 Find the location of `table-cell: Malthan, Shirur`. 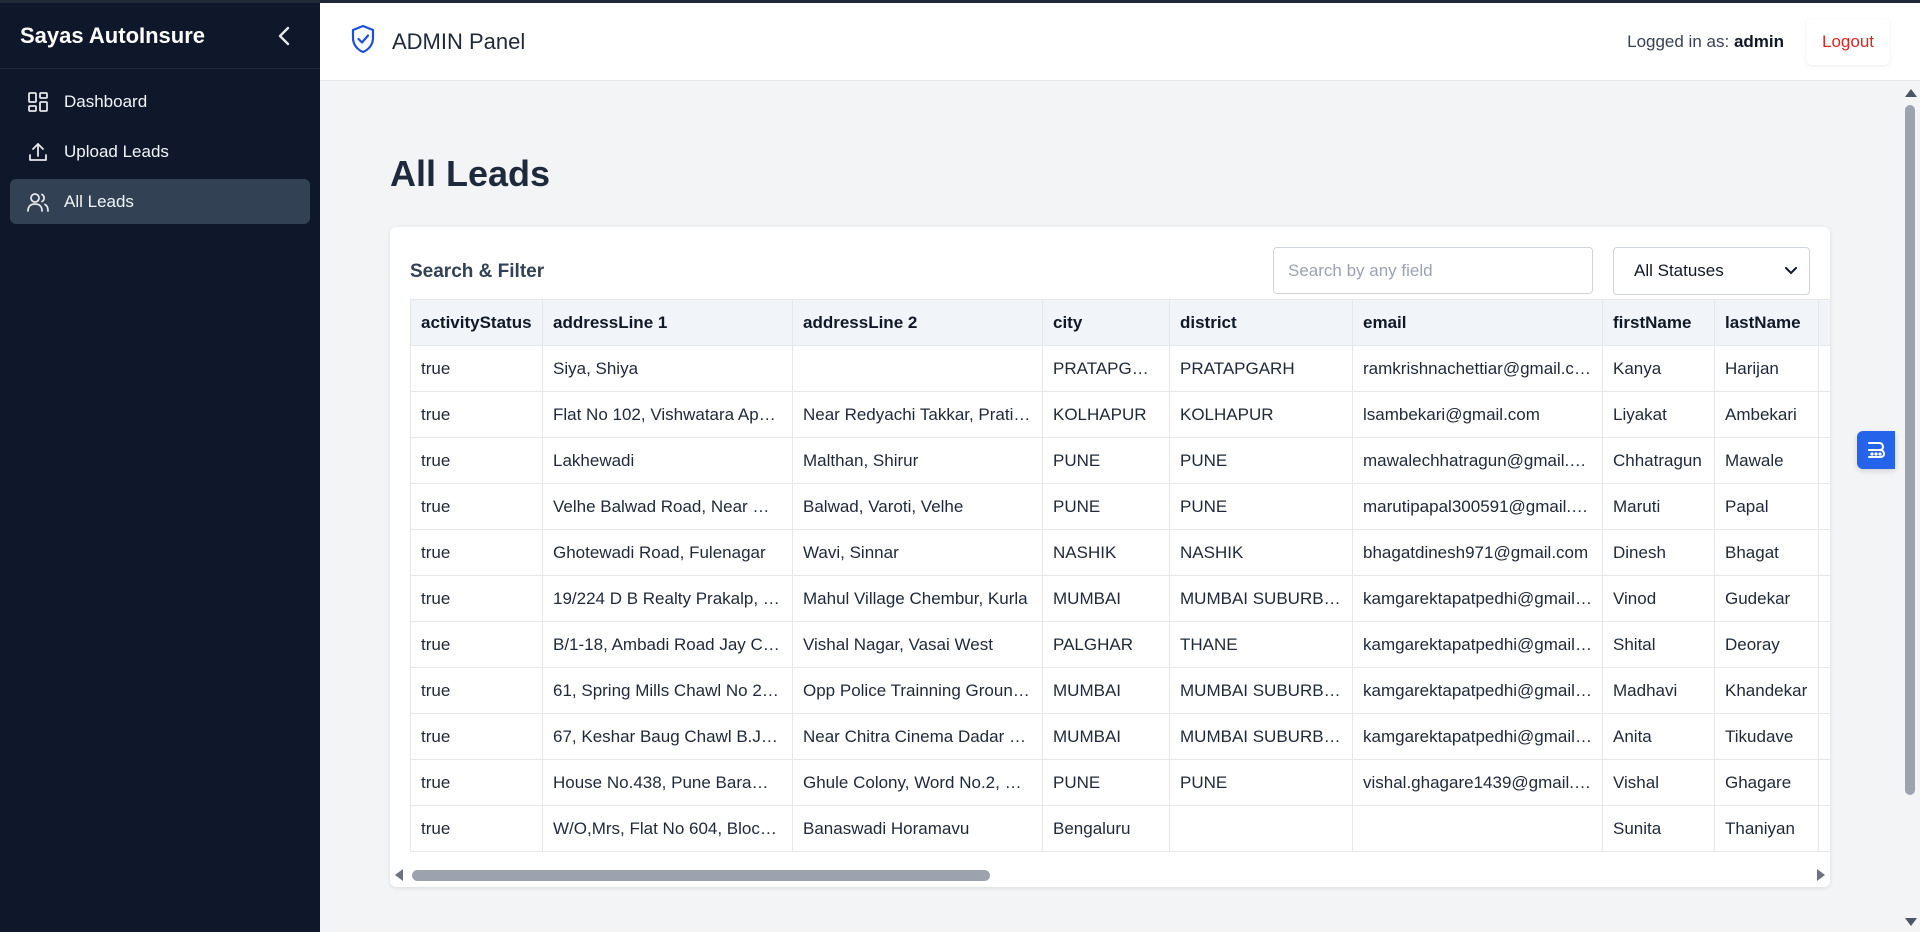

table-cell: Malthan, Shirur is located at coordinates (917, 460).